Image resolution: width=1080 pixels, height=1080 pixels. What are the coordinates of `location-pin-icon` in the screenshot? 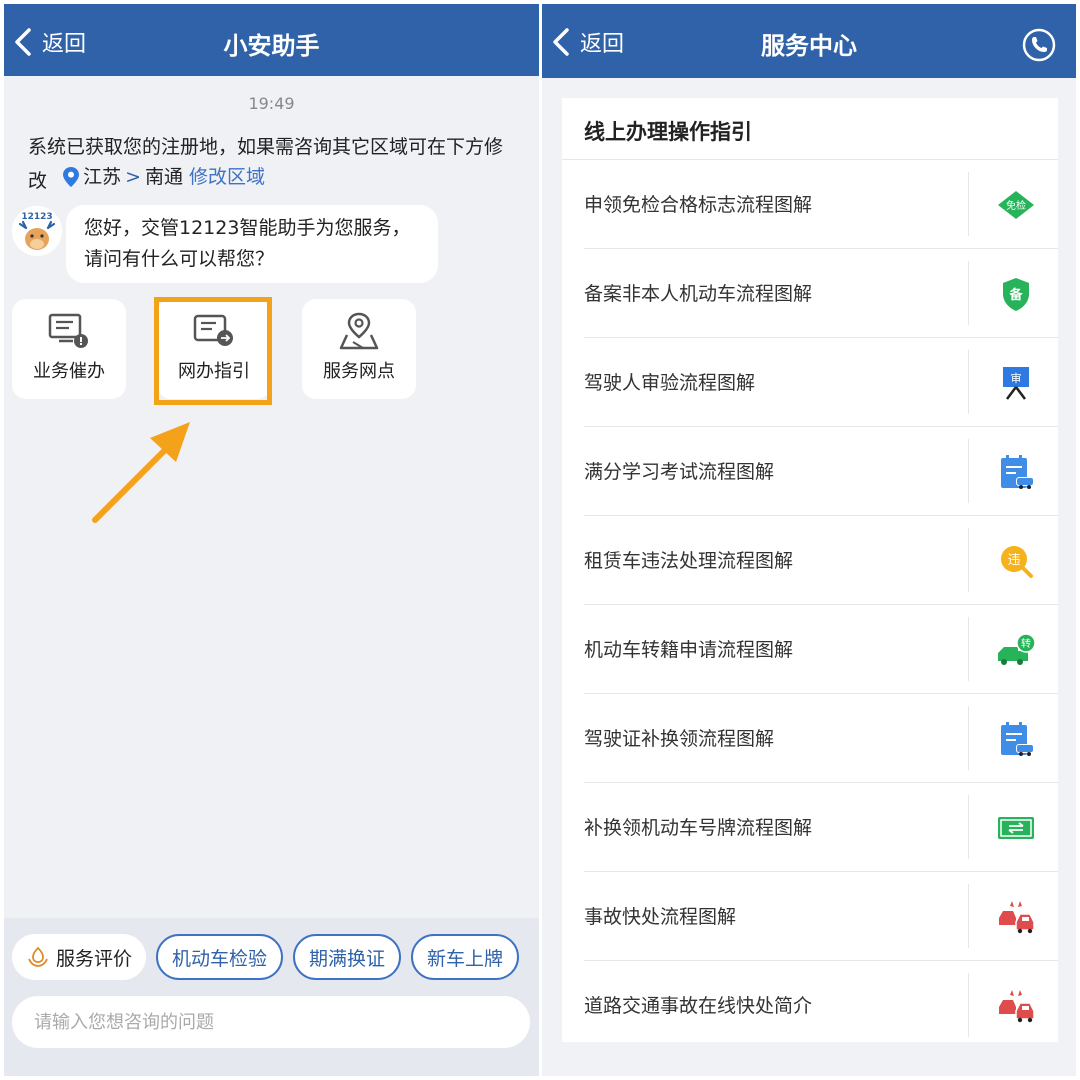 It's located at (71, 177).